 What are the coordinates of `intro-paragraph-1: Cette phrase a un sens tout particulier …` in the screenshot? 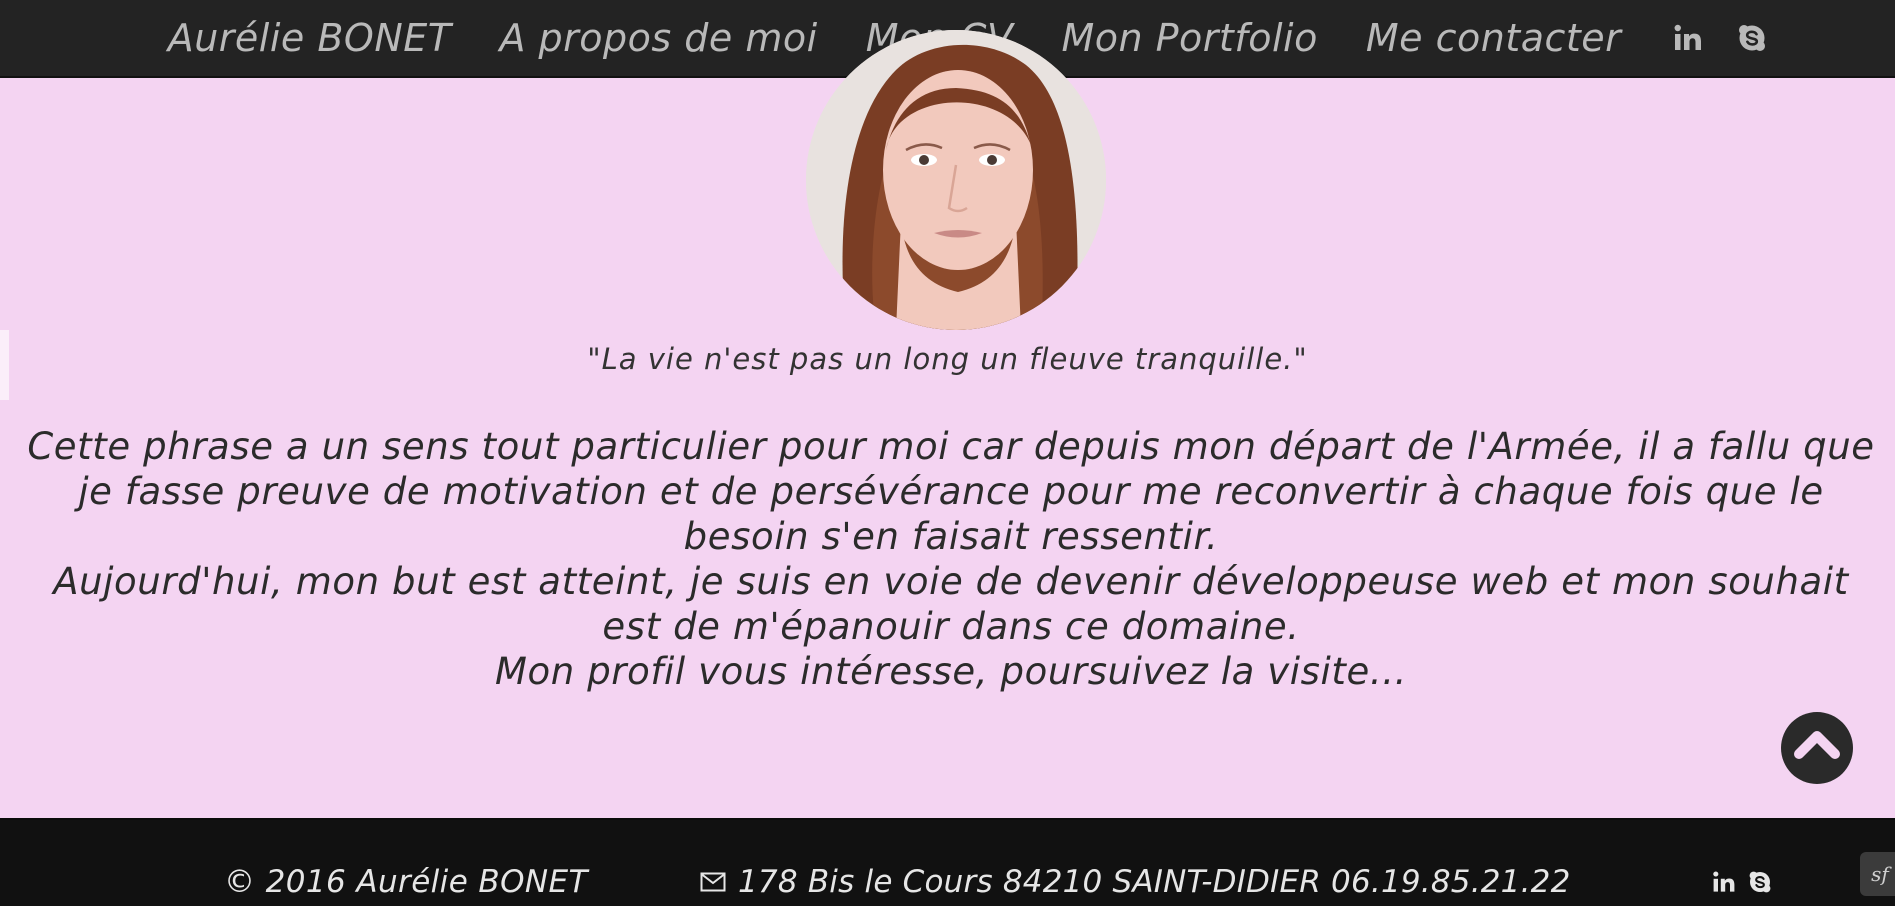 It's located at (951, 491).